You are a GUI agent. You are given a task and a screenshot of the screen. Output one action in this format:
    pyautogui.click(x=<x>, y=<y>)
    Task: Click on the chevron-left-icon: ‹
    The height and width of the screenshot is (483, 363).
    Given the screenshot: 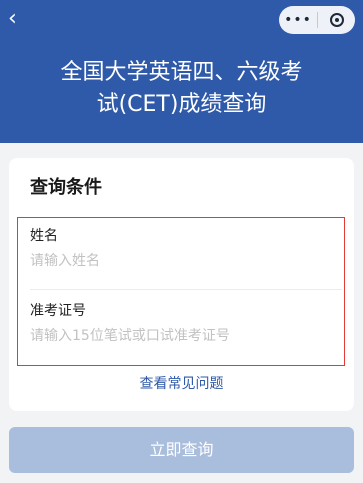 What is the action you would take?
    pyautogui.click(x=19, y=19)
    